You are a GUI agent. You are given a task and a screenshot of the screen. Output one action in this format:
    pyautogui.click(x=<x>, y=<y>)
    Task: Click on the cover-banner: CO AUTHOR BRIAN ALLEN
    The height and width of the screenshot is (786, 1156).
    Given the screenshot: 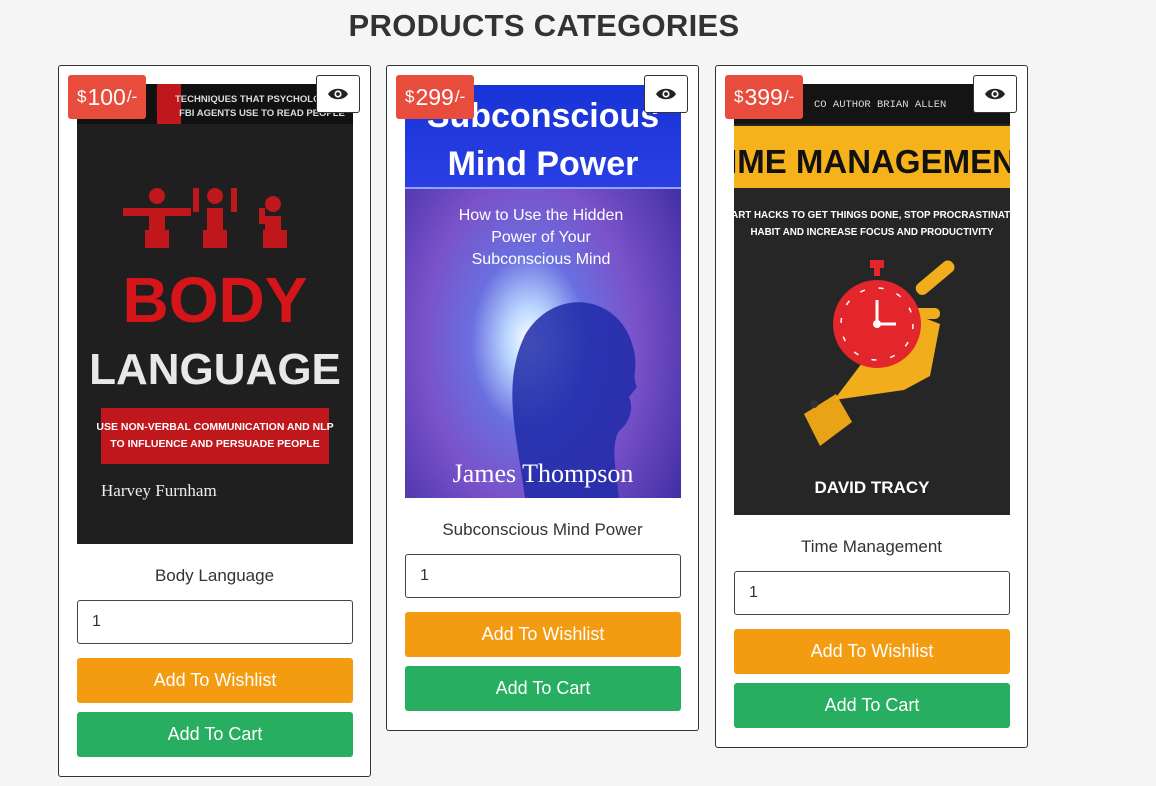 What is the action you would take?
    pyautogui.click(x=880, y=105)
    